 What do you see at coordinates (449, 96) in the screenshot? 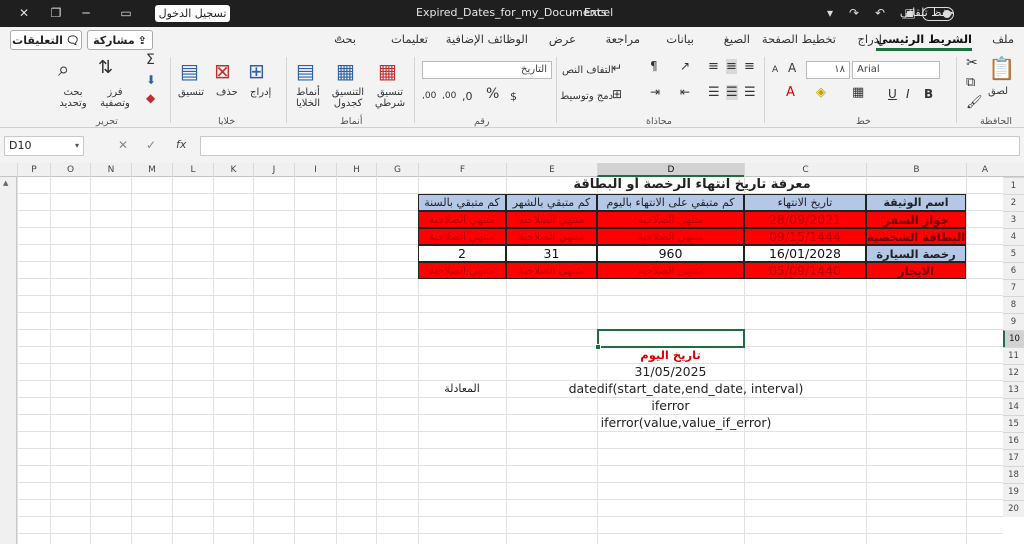
I see `decrease-decimal-button: ,00` at bounding box center [449, 96].